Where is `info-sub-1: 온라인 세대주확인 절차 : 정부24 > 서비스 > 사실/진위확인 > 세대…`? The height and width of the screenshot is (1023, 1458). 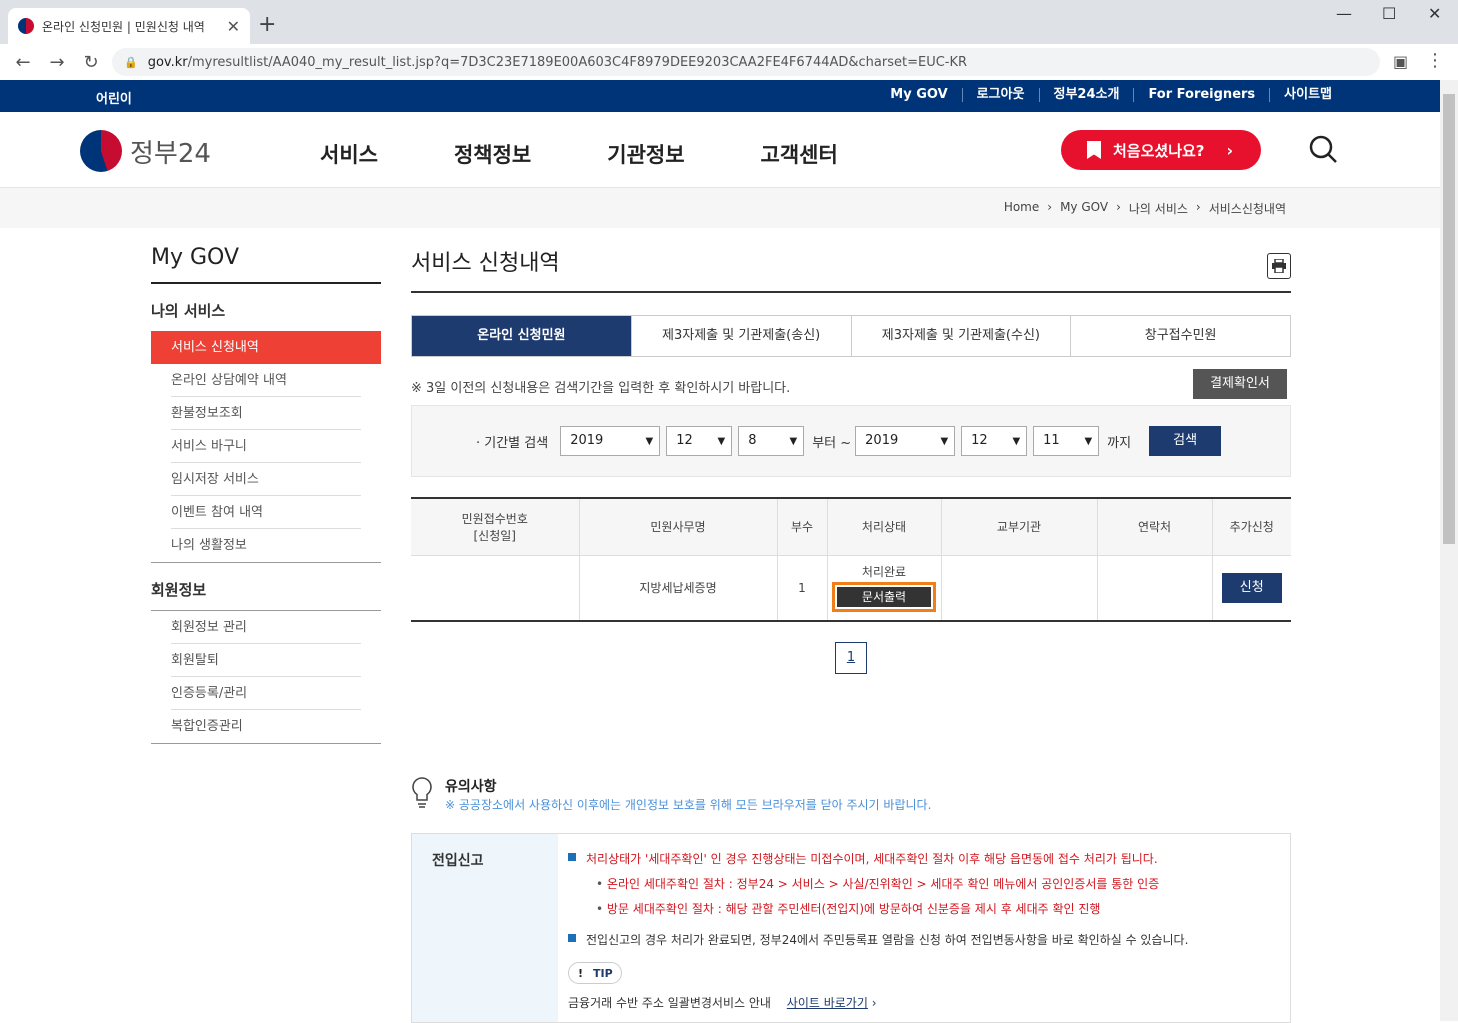 info-sub-1: 온라인 세대주확인 절차 : 정부24 > 서비스 > 사실/진위확인 > 세대… is located at coordinates (938, 883).